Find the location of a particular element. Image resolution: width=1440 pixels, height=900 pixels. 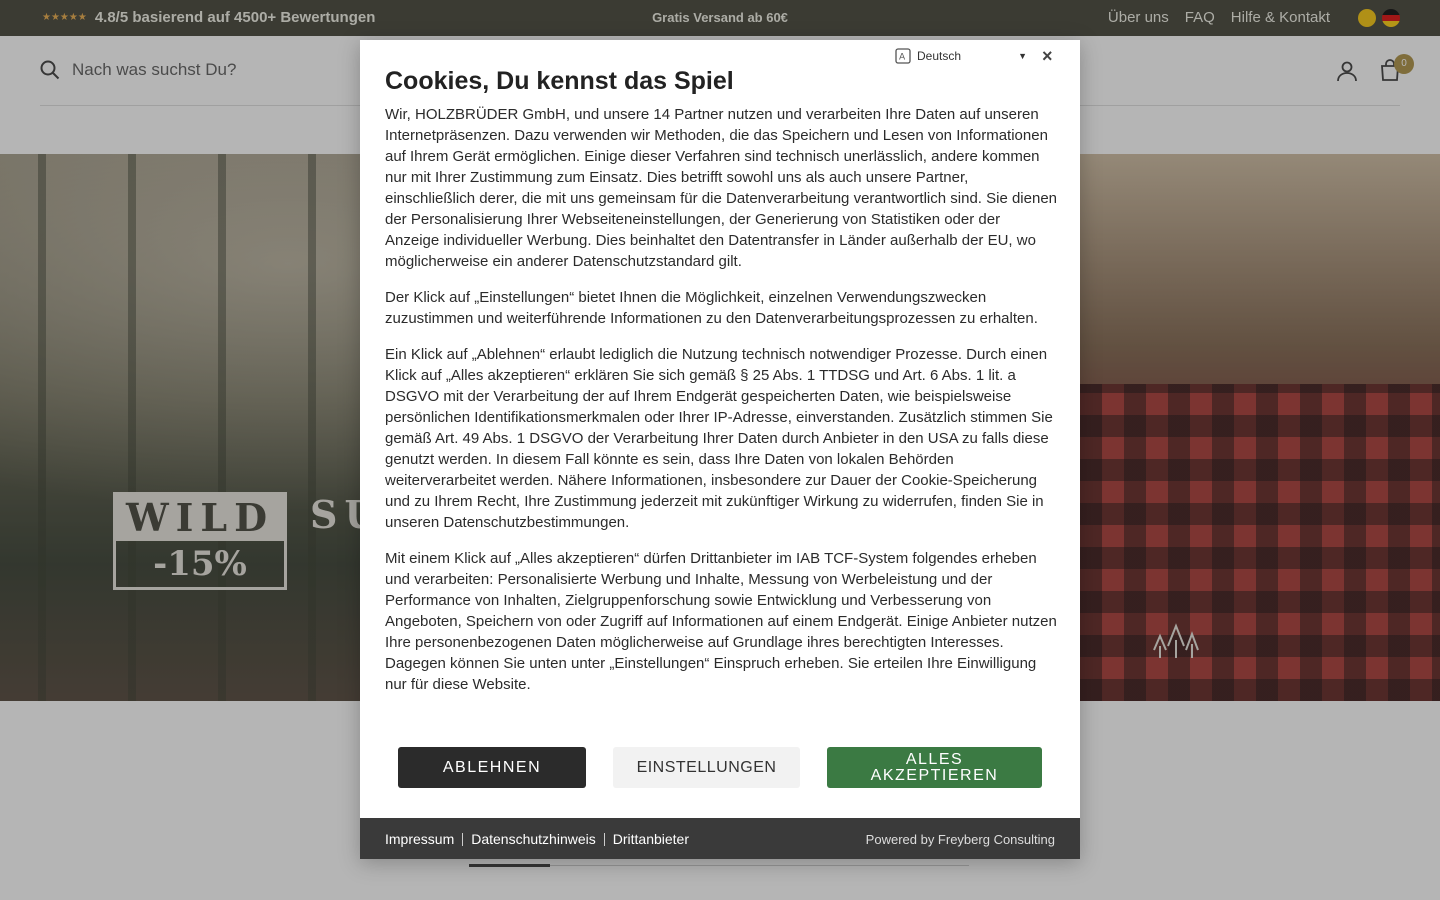

close-icon: × is located at coordinates (1047, 56).